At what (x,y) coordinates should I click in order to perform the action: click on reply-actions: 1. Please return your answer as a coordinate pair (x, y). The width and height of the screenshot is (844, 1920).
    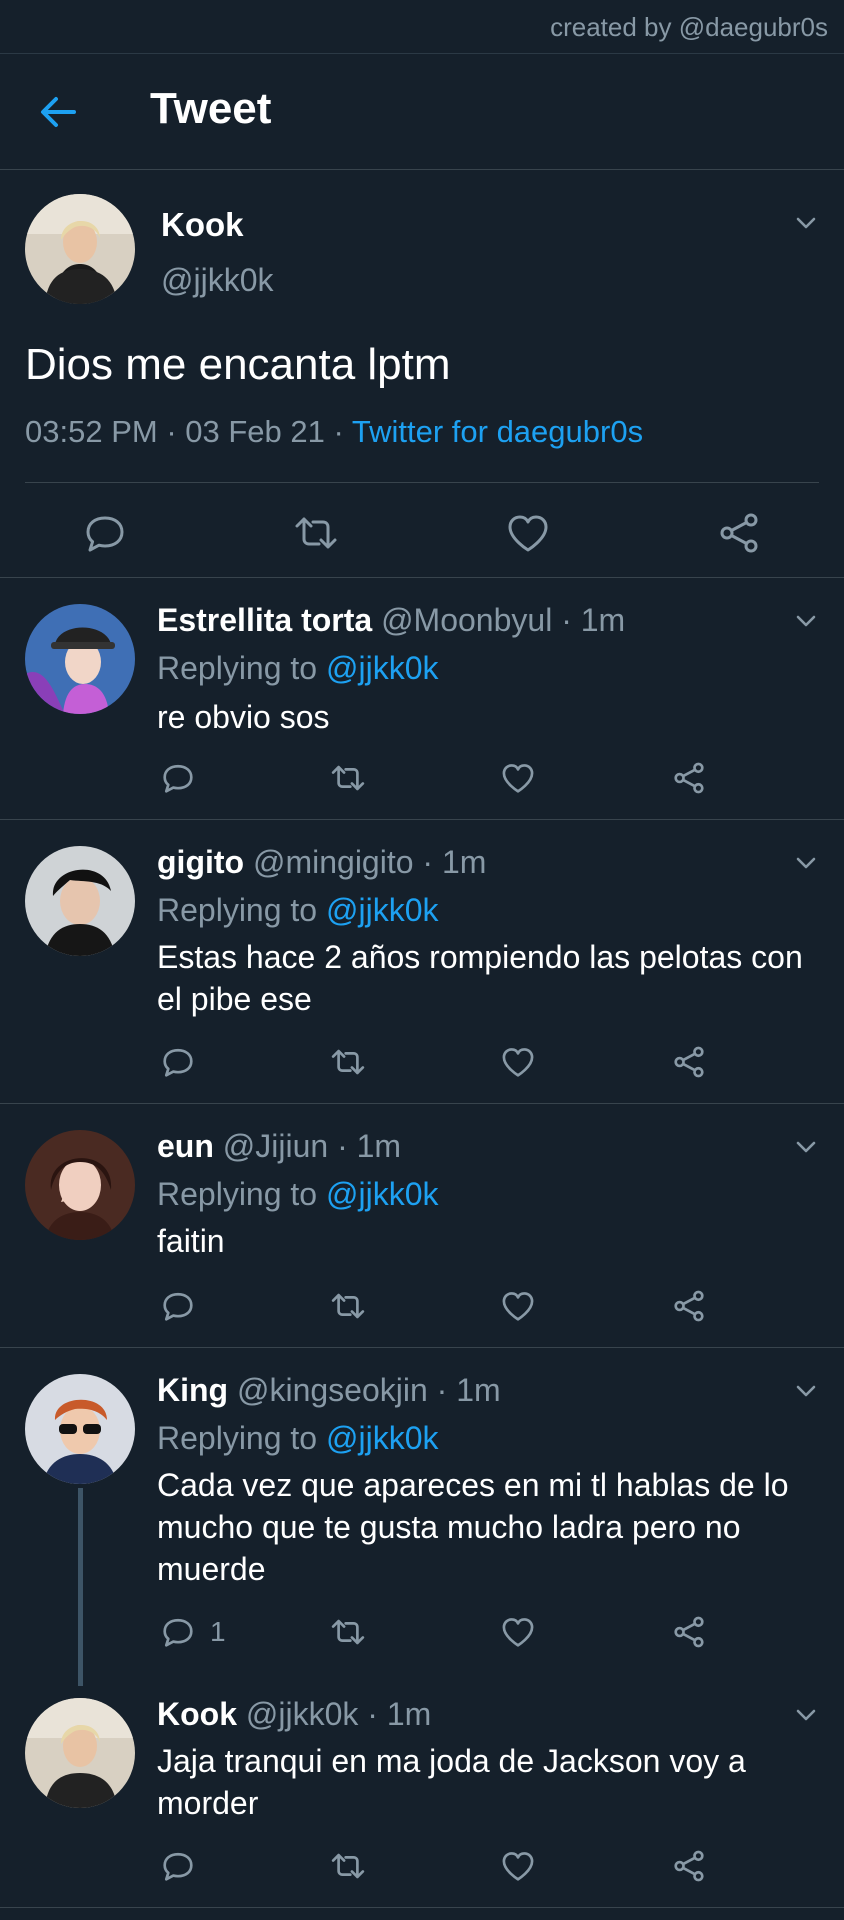
    Looking at the image, I should click on (422, 1634).